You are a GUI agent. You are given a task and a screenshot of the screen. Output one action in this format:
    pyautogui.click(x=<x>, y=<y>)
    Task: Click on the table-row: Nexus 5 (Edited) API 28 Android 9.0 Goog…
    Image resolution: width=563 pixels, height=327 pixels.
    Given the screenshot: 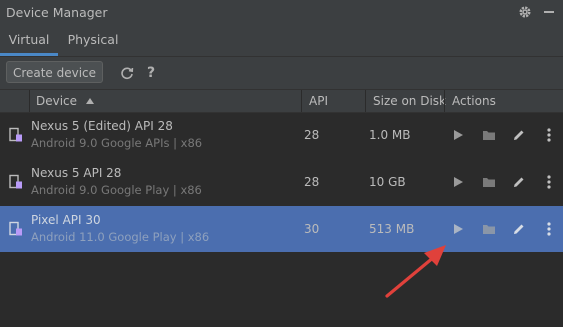 What is the action you would take?
    pyautogui.click(x=281, y=135)
    